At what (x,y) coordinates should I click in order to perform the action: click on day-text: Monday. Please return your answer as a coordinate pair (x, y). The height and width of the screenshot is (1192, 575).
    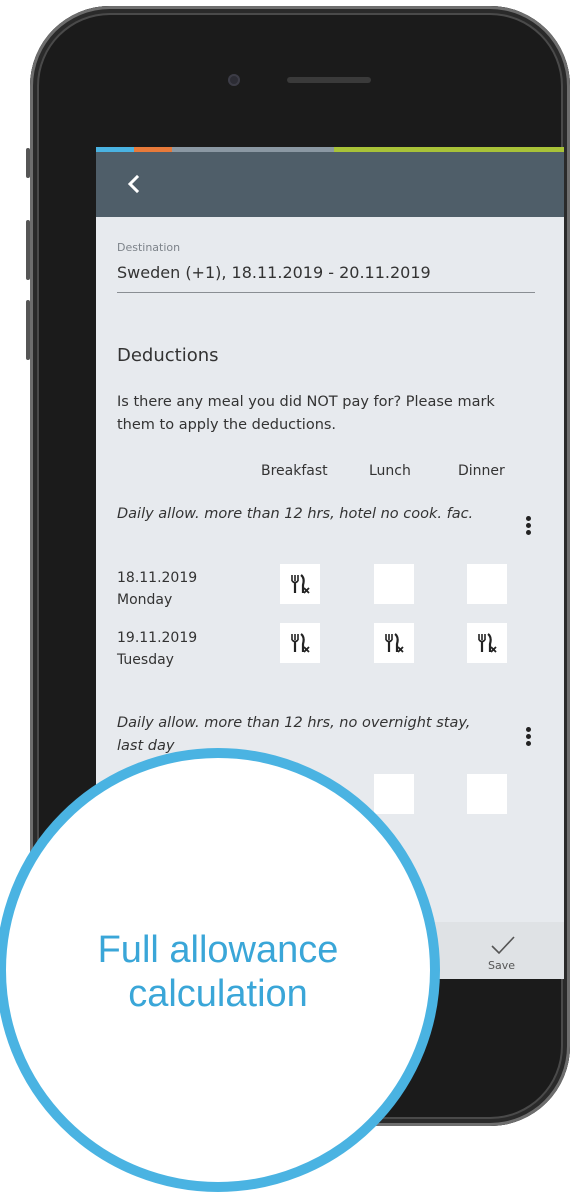
    Looking at the image, I should click on (145, 600).